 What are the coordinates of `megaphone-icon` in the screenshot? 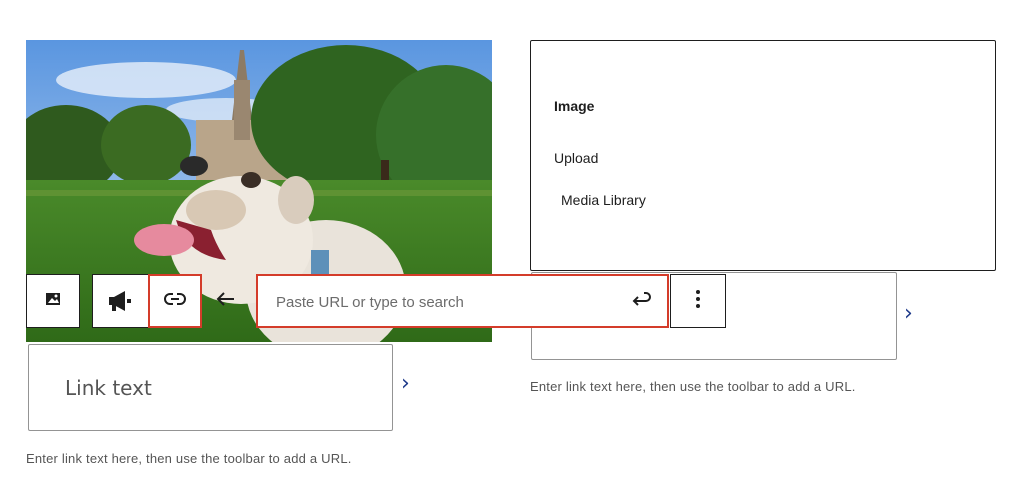 It's located at (120, 301).